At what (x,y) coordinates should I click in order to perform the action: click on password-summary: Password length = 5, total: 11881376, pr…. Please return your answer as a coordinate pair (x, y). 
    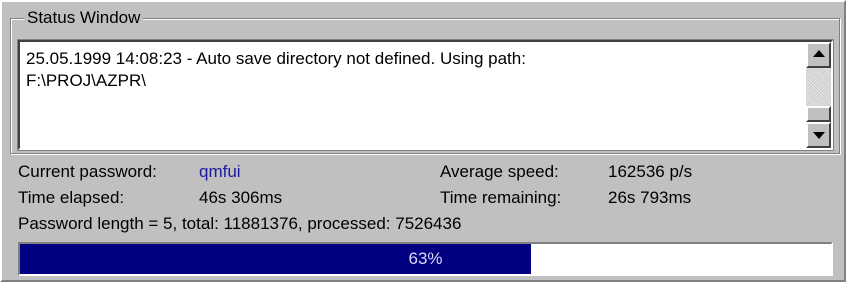
    Looking at the image, I should click on (240, 223).